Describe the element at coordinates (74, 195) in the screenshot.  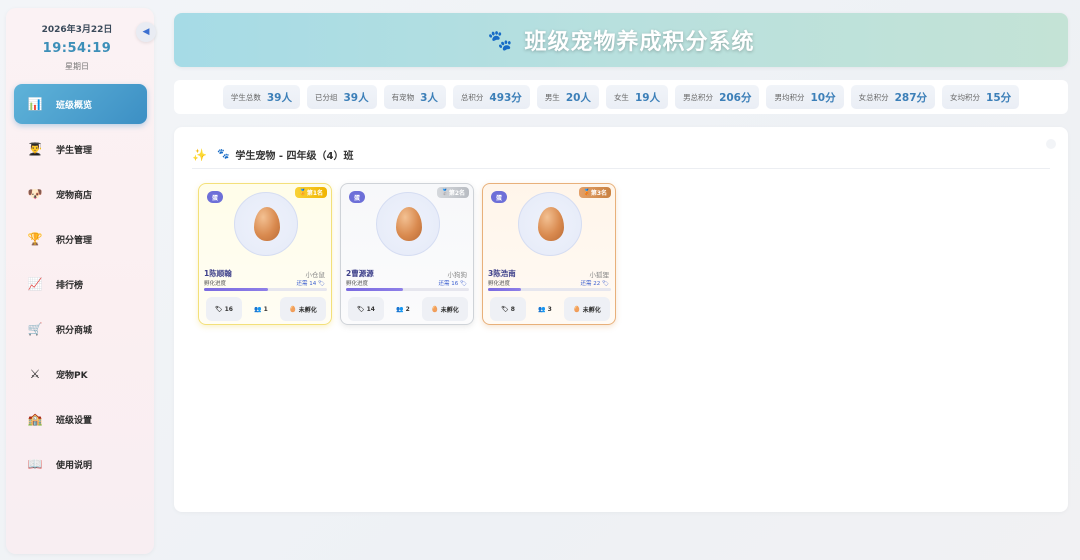
I see `sidebar-item-label: 宠物商店` at that location.